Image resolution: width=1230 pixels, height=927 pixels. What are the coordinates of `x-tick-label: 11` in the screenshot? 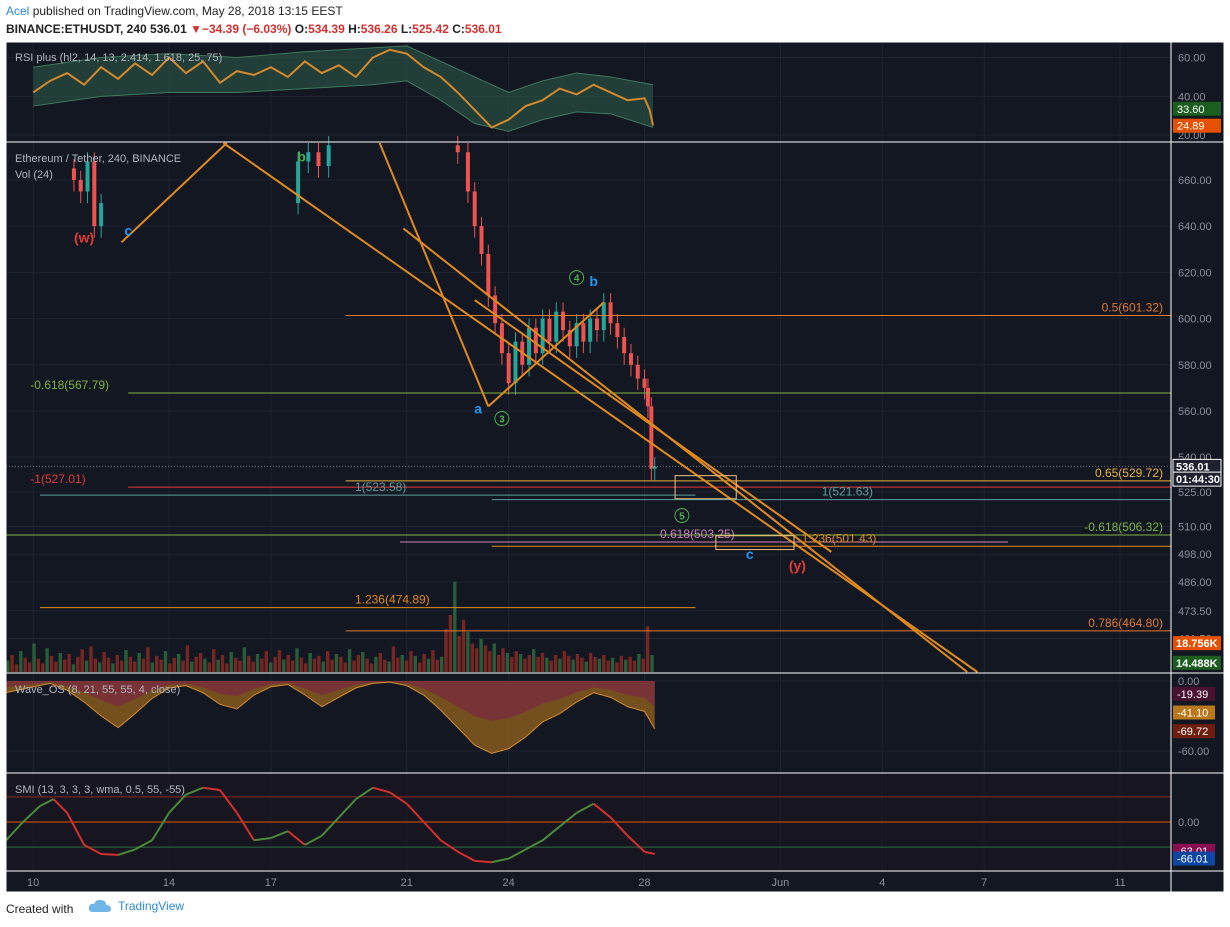 It's located at (1119, 883).